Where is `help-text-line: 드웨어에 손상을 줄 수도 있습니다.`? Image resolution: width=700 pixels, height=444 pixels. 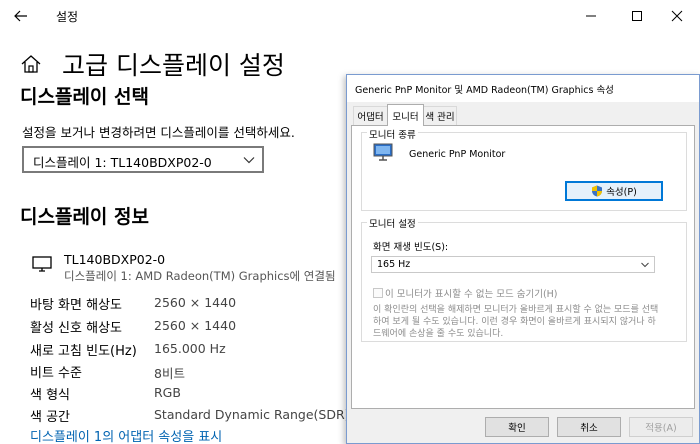
help-text-line: 드웨어에 손상을 줄 수도 있습니다. is located at coordinates (438, 334).